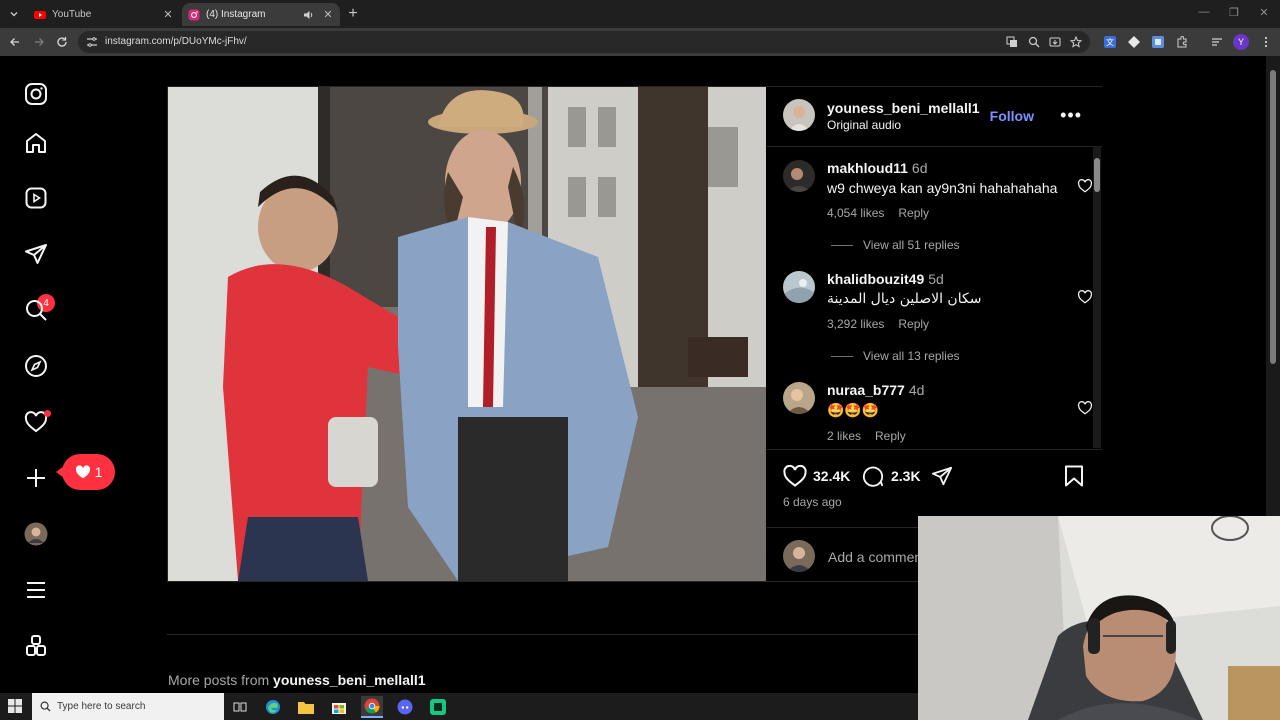 Image resolution: width=1280 pixels, height=720 pixels. What do you see at coordinates (855, 324) in the screenshot?
I see `comment-likes: 3,292 likes` at bounding box center [855, 324].